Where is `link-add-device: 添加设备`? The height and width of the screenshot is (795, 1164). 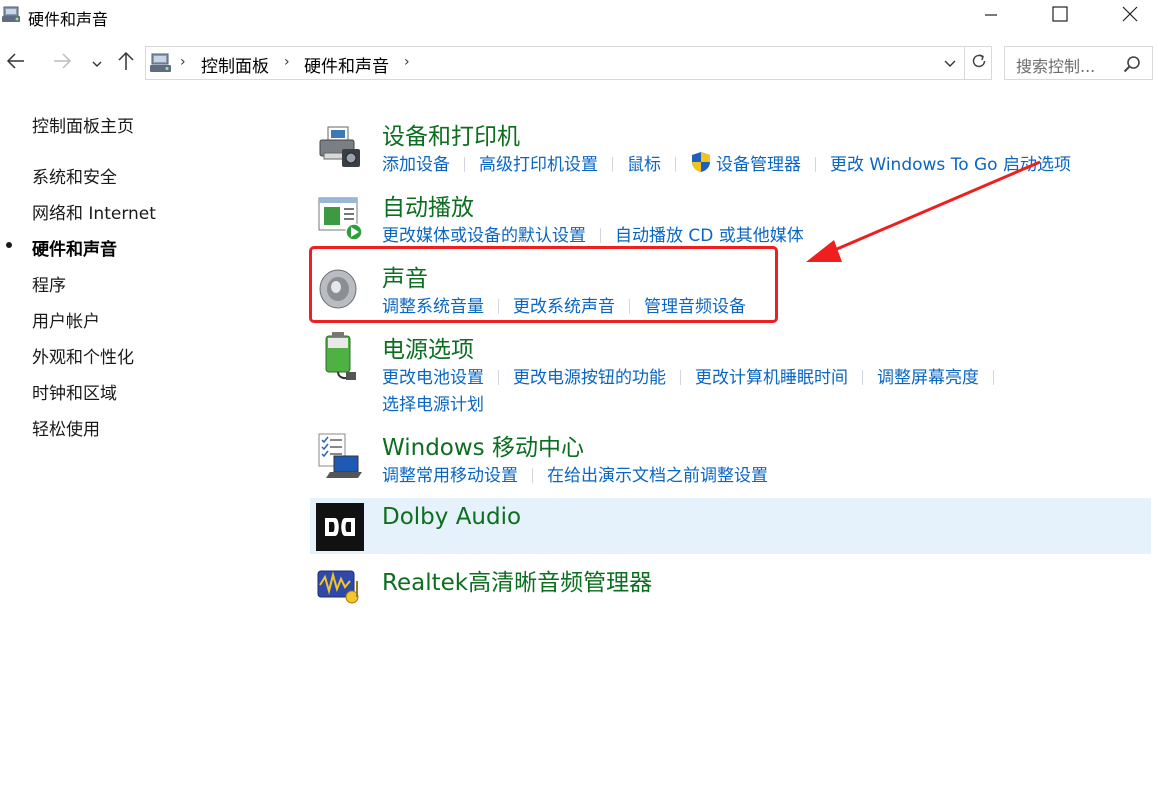 link-add-device: 添加设备 is located at coordinates (416, 165).